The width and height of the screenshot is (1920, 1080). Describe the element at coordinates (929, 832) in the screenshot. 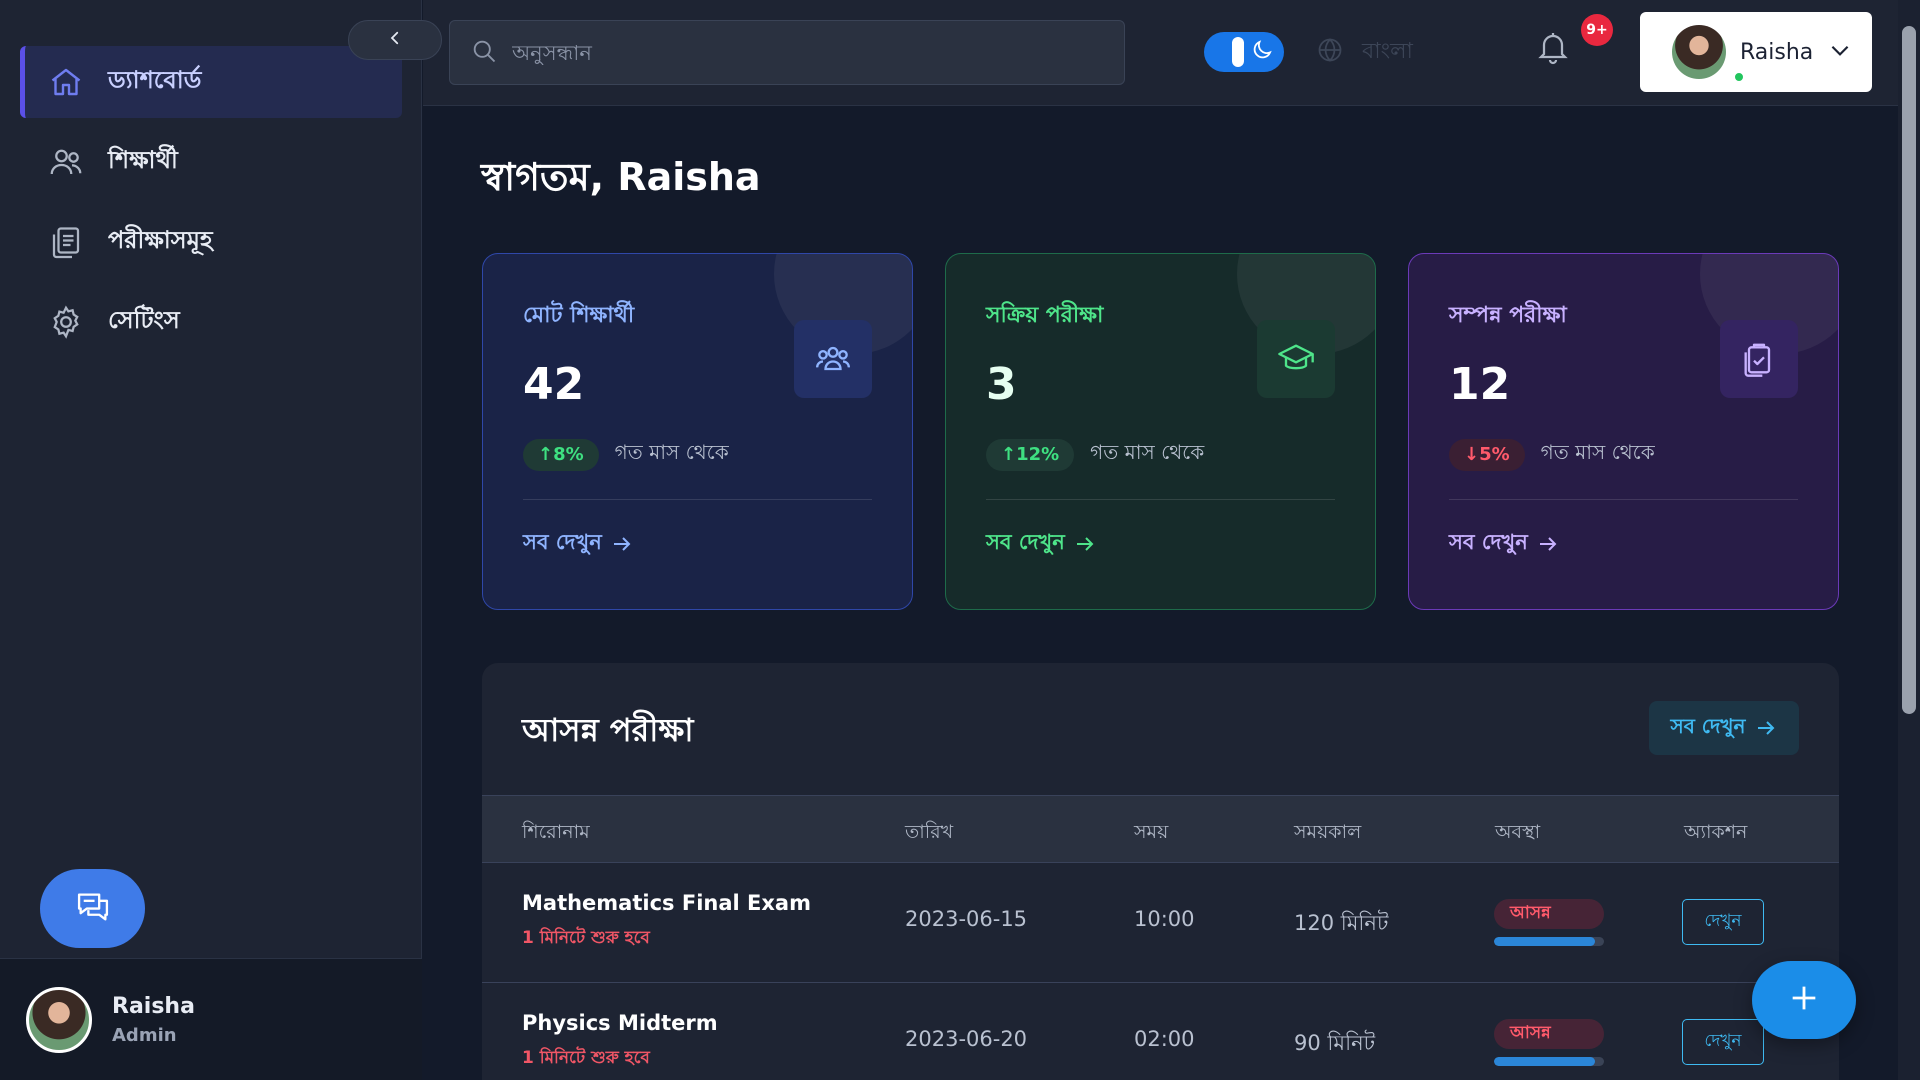

I see `column-header-date: তারিখ` at that location.